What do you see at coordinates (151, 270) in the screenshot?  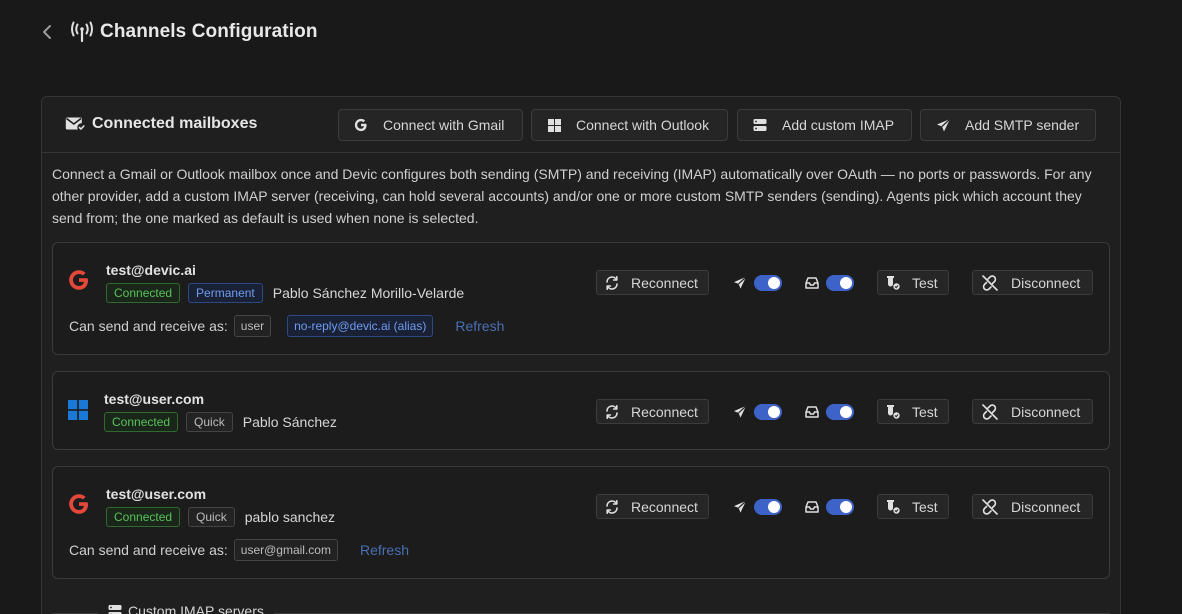 I see `mailbox-email: test@devic.ai` at bounding box center [151, 270].